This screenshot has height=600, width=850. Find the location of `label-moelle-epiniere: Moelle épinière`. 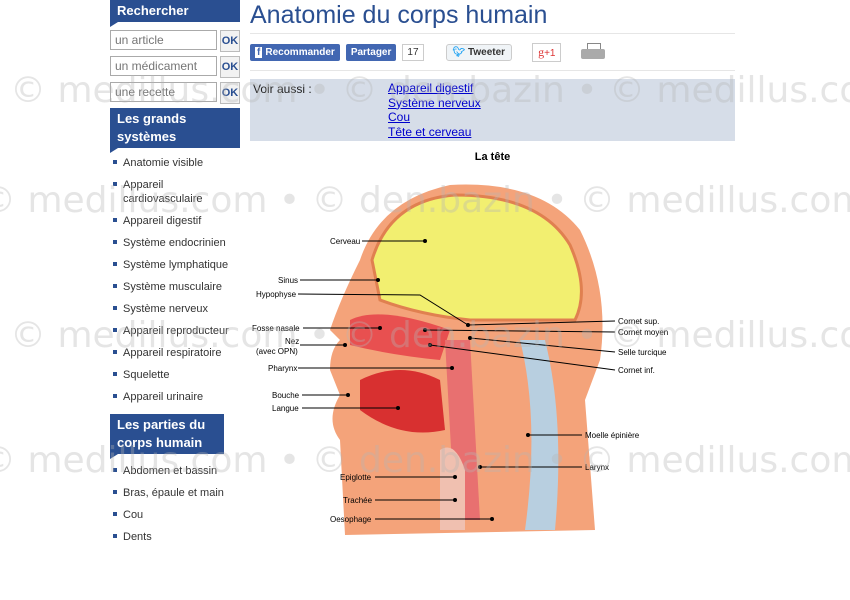

label-moelle-epiniere: Moelle épinière is located at coordinates (612, 435).